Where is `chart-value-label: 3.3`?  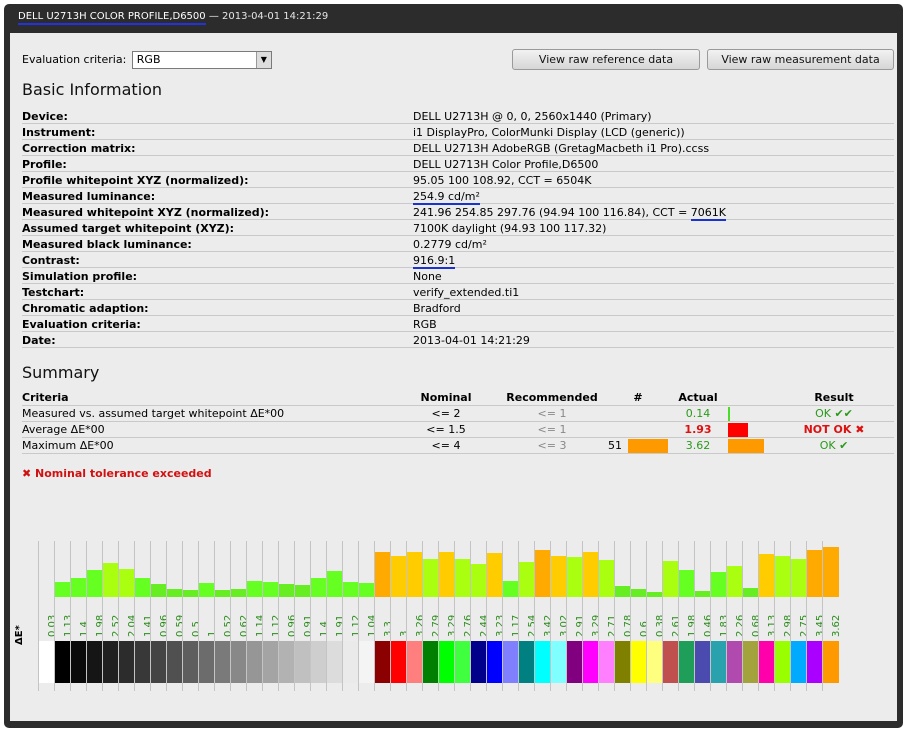 chart-value-label: 3.3 is located at coordinates (384, 619).